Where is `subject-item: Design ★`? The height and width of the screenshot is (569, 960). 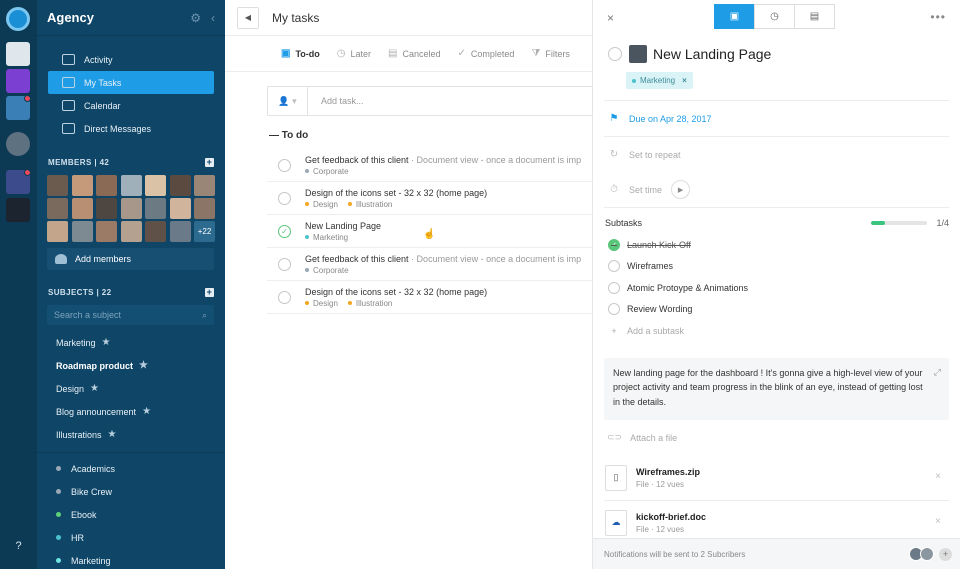
subject-item: Design ★ is located at coordinates (131, 388).